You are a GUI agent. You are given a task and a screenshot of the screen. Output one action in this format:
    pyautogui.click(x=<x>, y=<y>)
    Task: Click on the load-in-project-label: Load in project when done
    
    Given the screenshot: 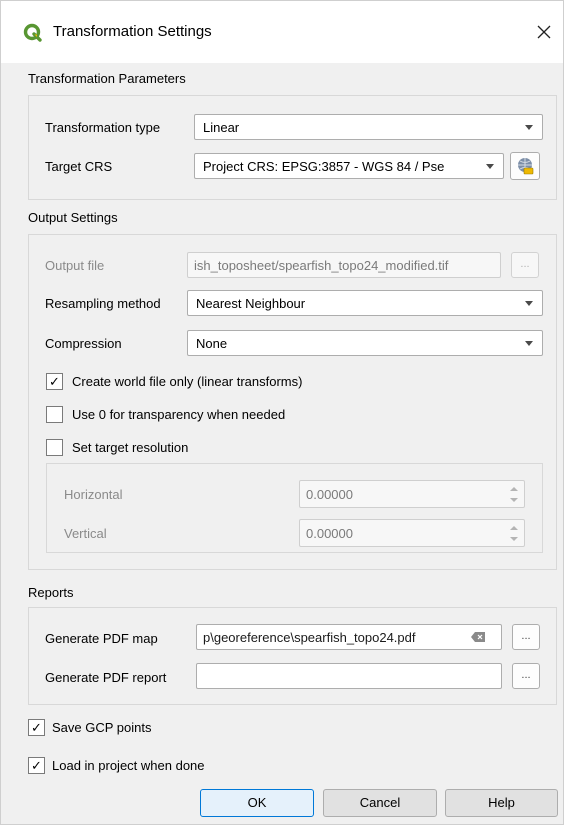 What is the action you would take?
    pyautogui.click(x=128, y=765)
    